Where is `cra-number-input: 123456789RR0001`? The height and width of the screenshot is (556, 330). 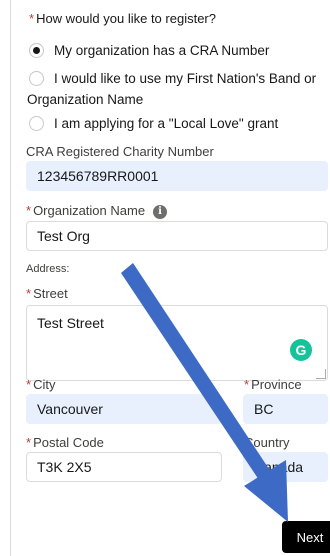
cra-number-input: 123456789RR0001 is located at coordinates (177, 176).